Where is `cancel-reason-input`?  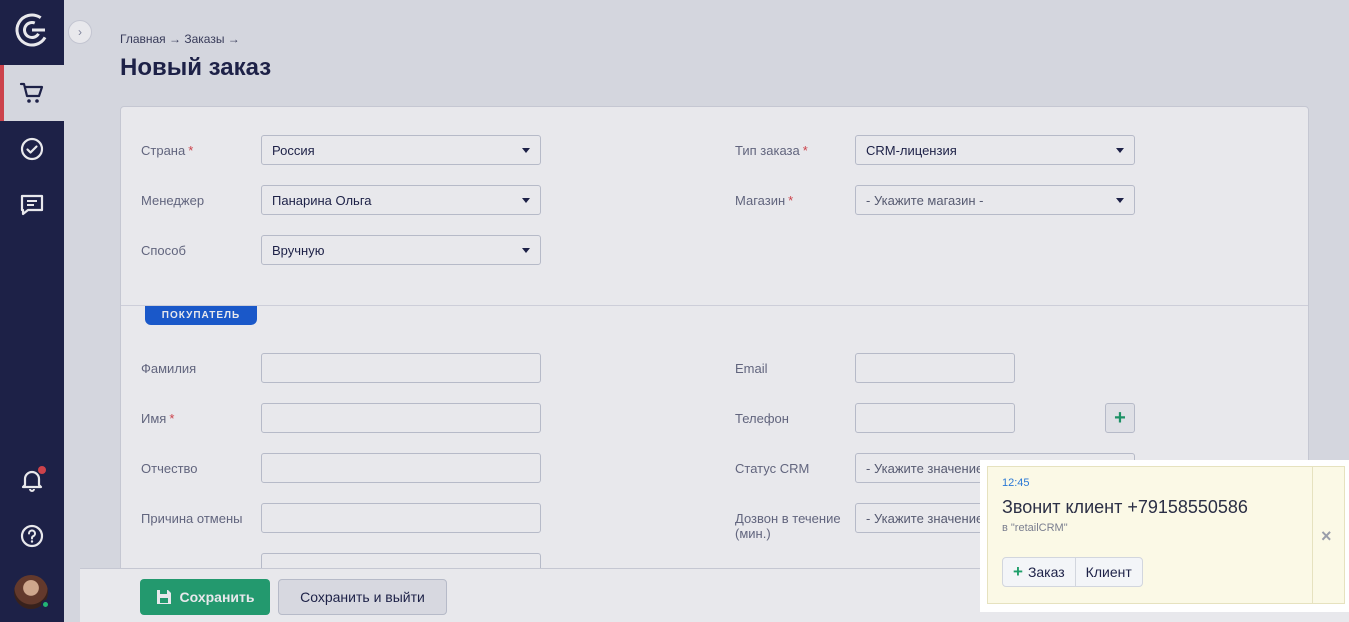 cancel-reason-input is located at coordinates (401, 518).